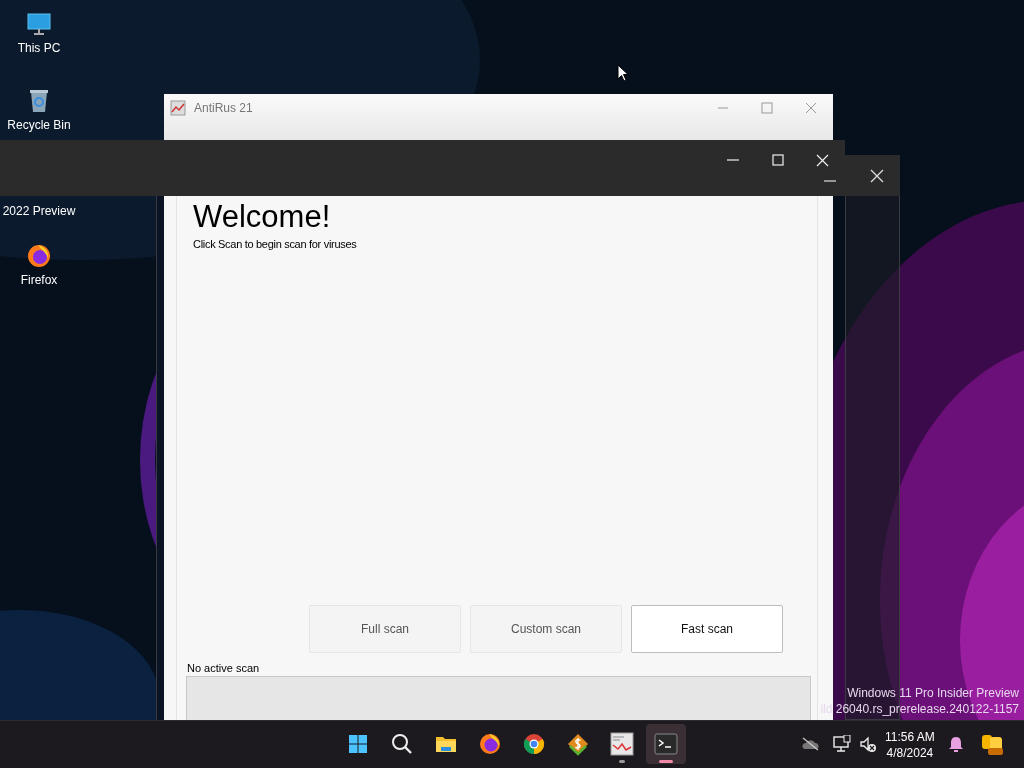 This screenshot has height=768, width=1024. Describe the element at coordinates (622, 744) in the screenshot. I see `chart-window-icon` at that location.